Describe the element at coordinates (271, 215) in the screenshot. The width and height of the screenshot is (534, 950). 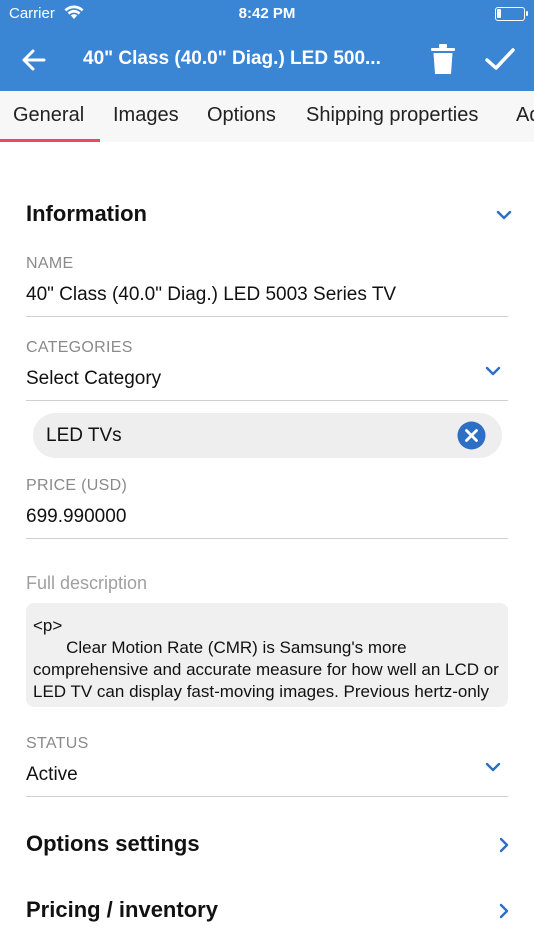
I see `information-section-header: Information` at that location.